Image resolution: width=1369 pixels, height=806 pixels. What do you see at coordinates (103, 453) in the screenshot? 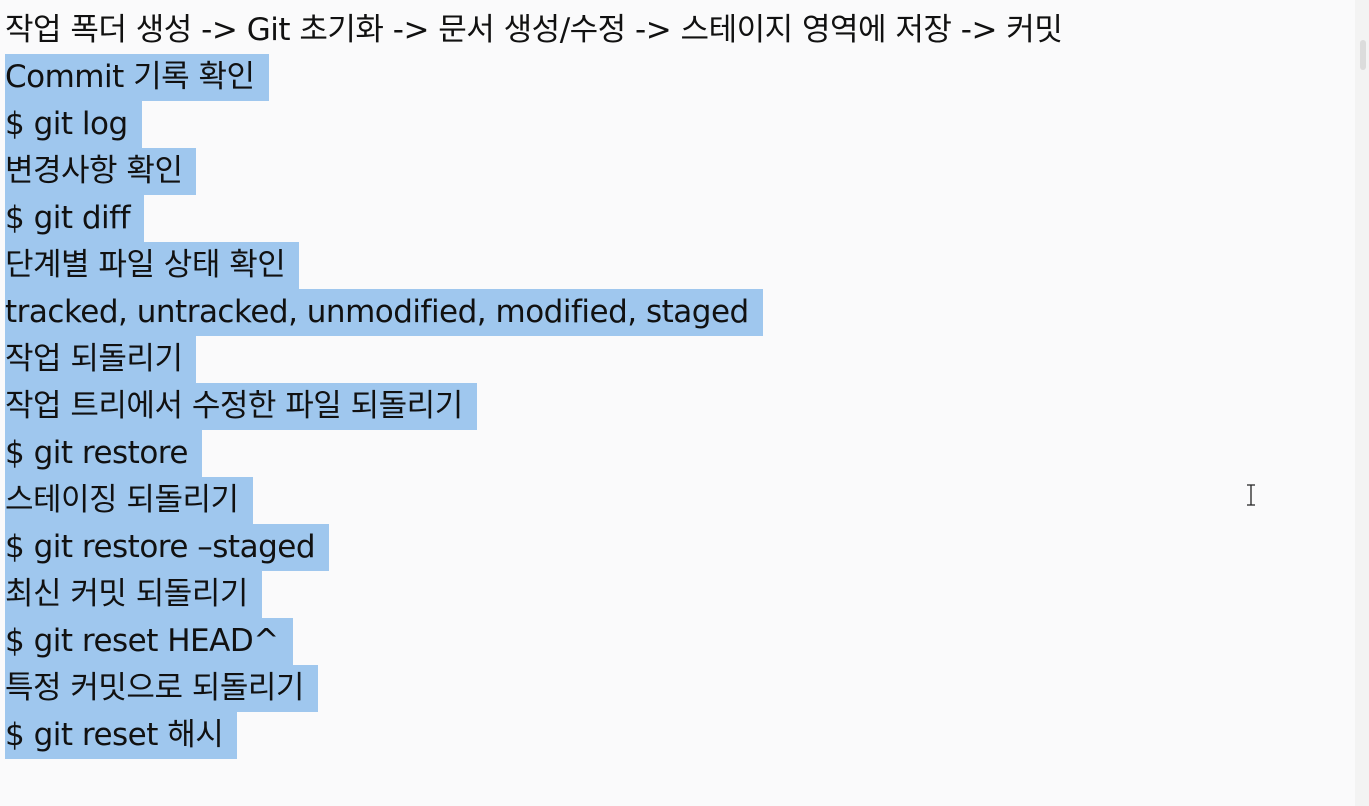
I see `selected-text: $ git restore` at bounding box center [103, 453].